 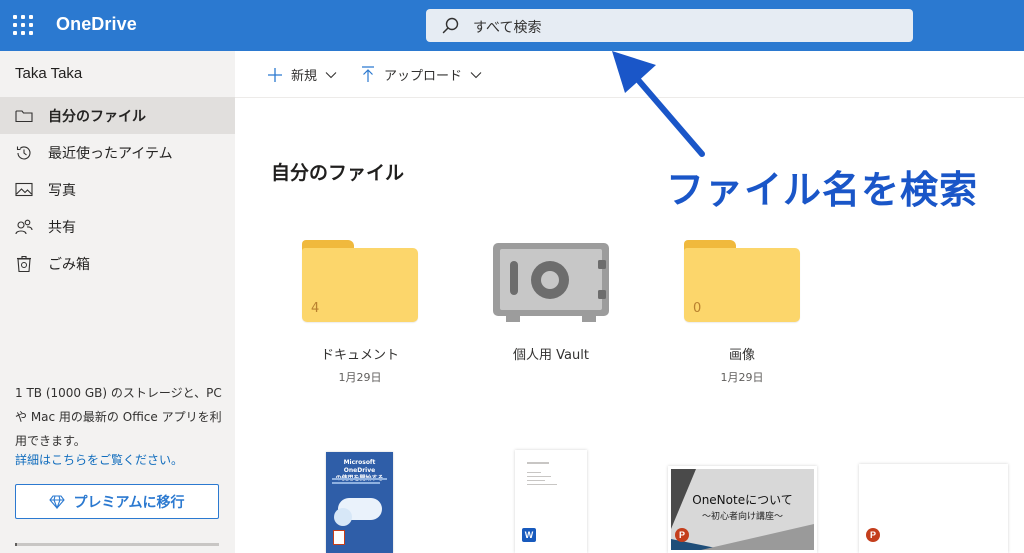 I want to click on search-icon, so click(x=450, y=25).